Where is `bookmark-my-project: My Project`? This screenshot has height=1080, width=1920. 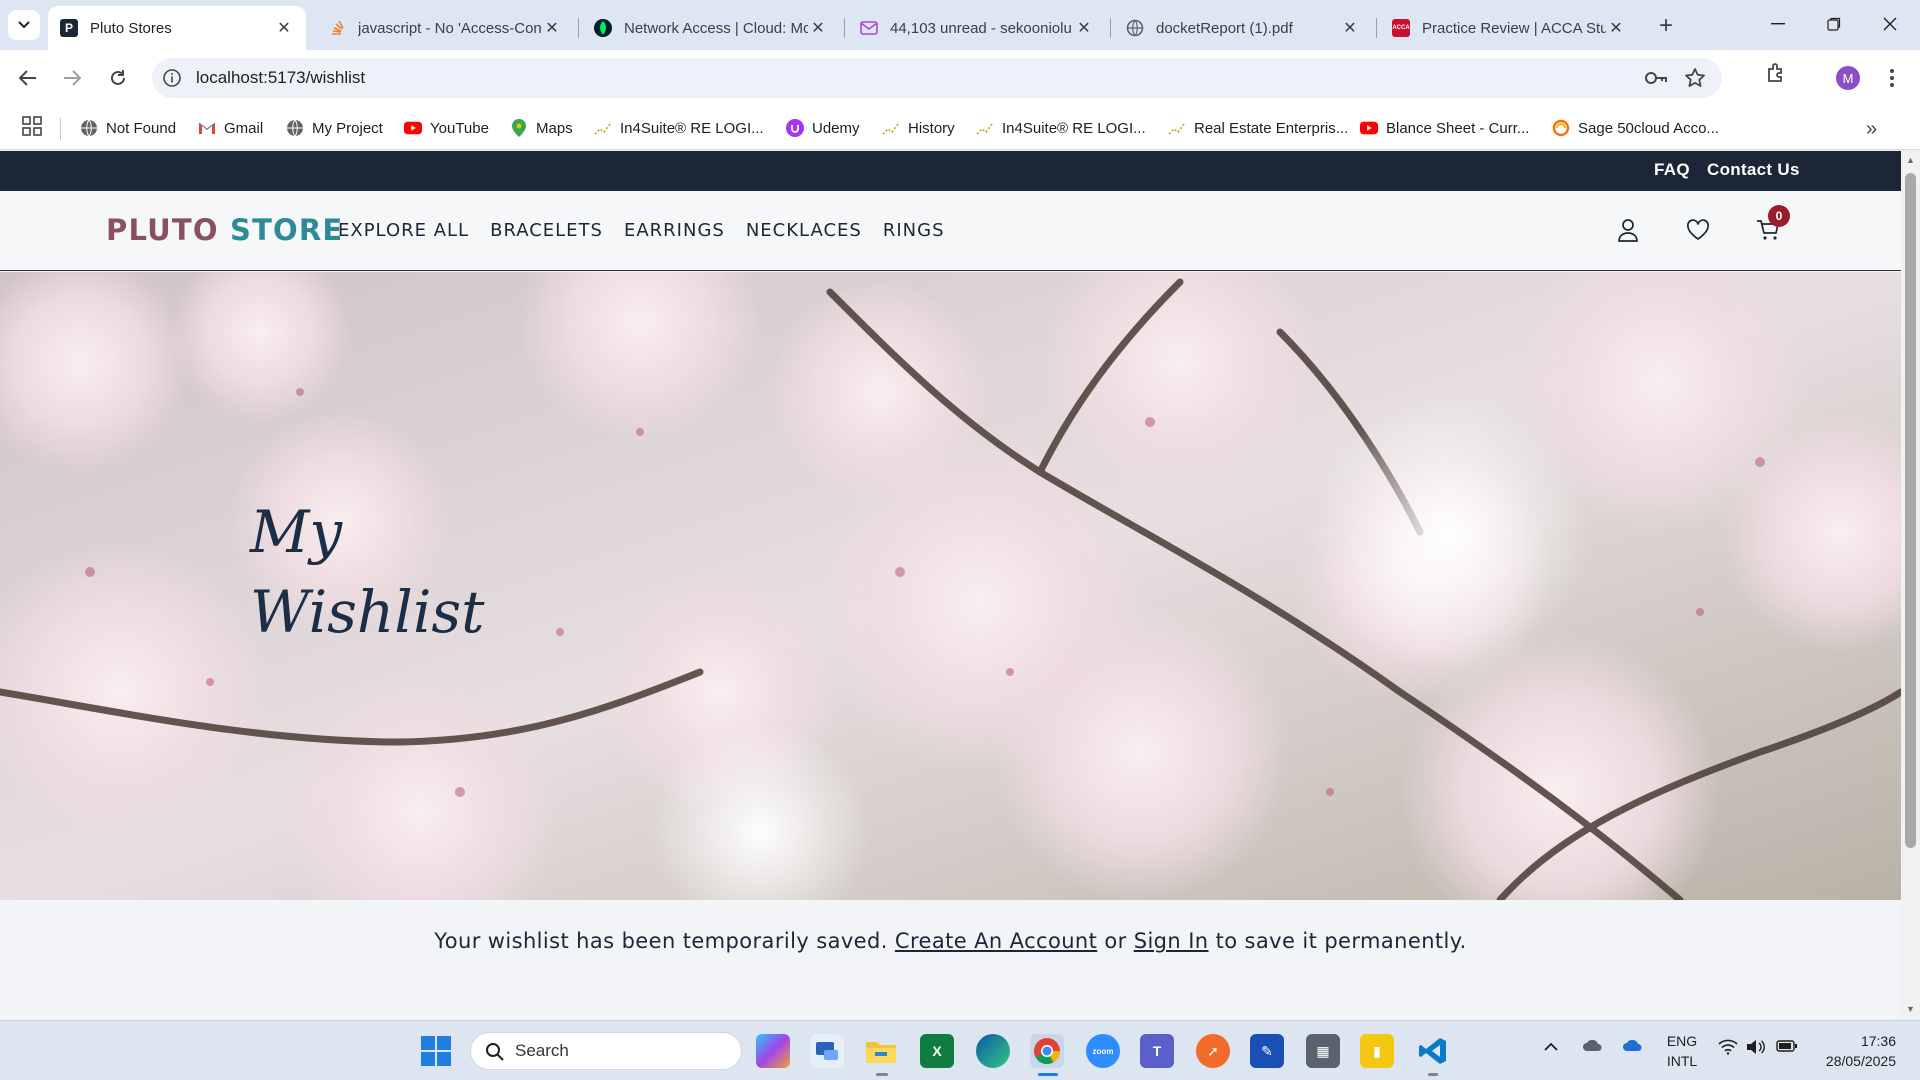
bookmark-my-project: My Project is located at coordinates (334, 128).